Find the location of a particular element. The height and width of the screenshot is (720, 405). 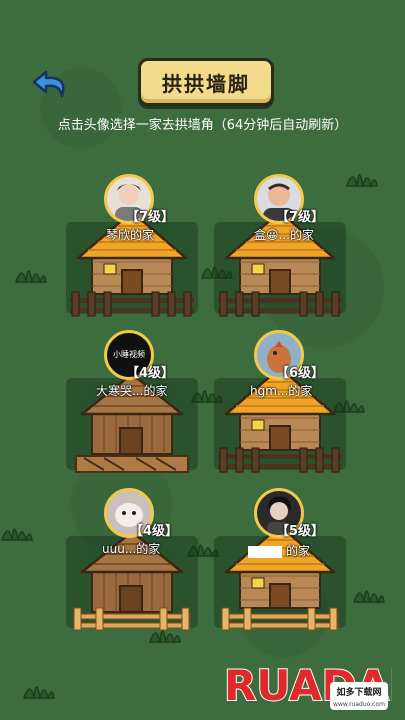

instruction-text: 点击头像选择一家去拱墙角（64分钟后自动刷新） is located at coordinates (202, 125).